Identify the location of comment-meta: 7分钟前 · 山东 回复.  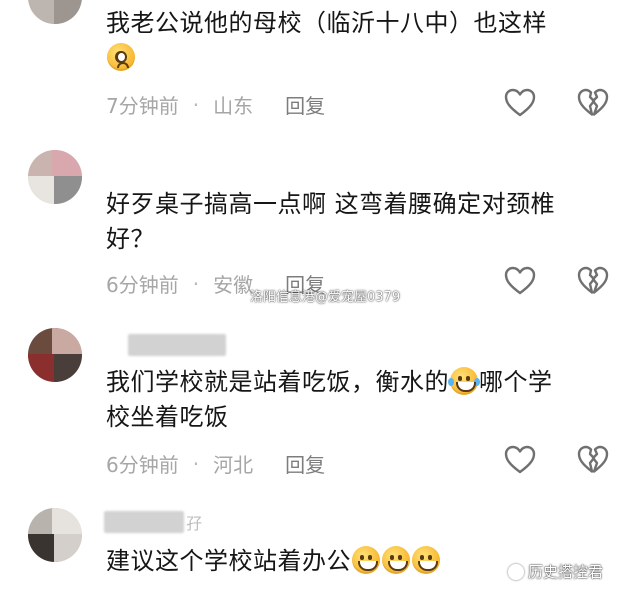
(215, 104).